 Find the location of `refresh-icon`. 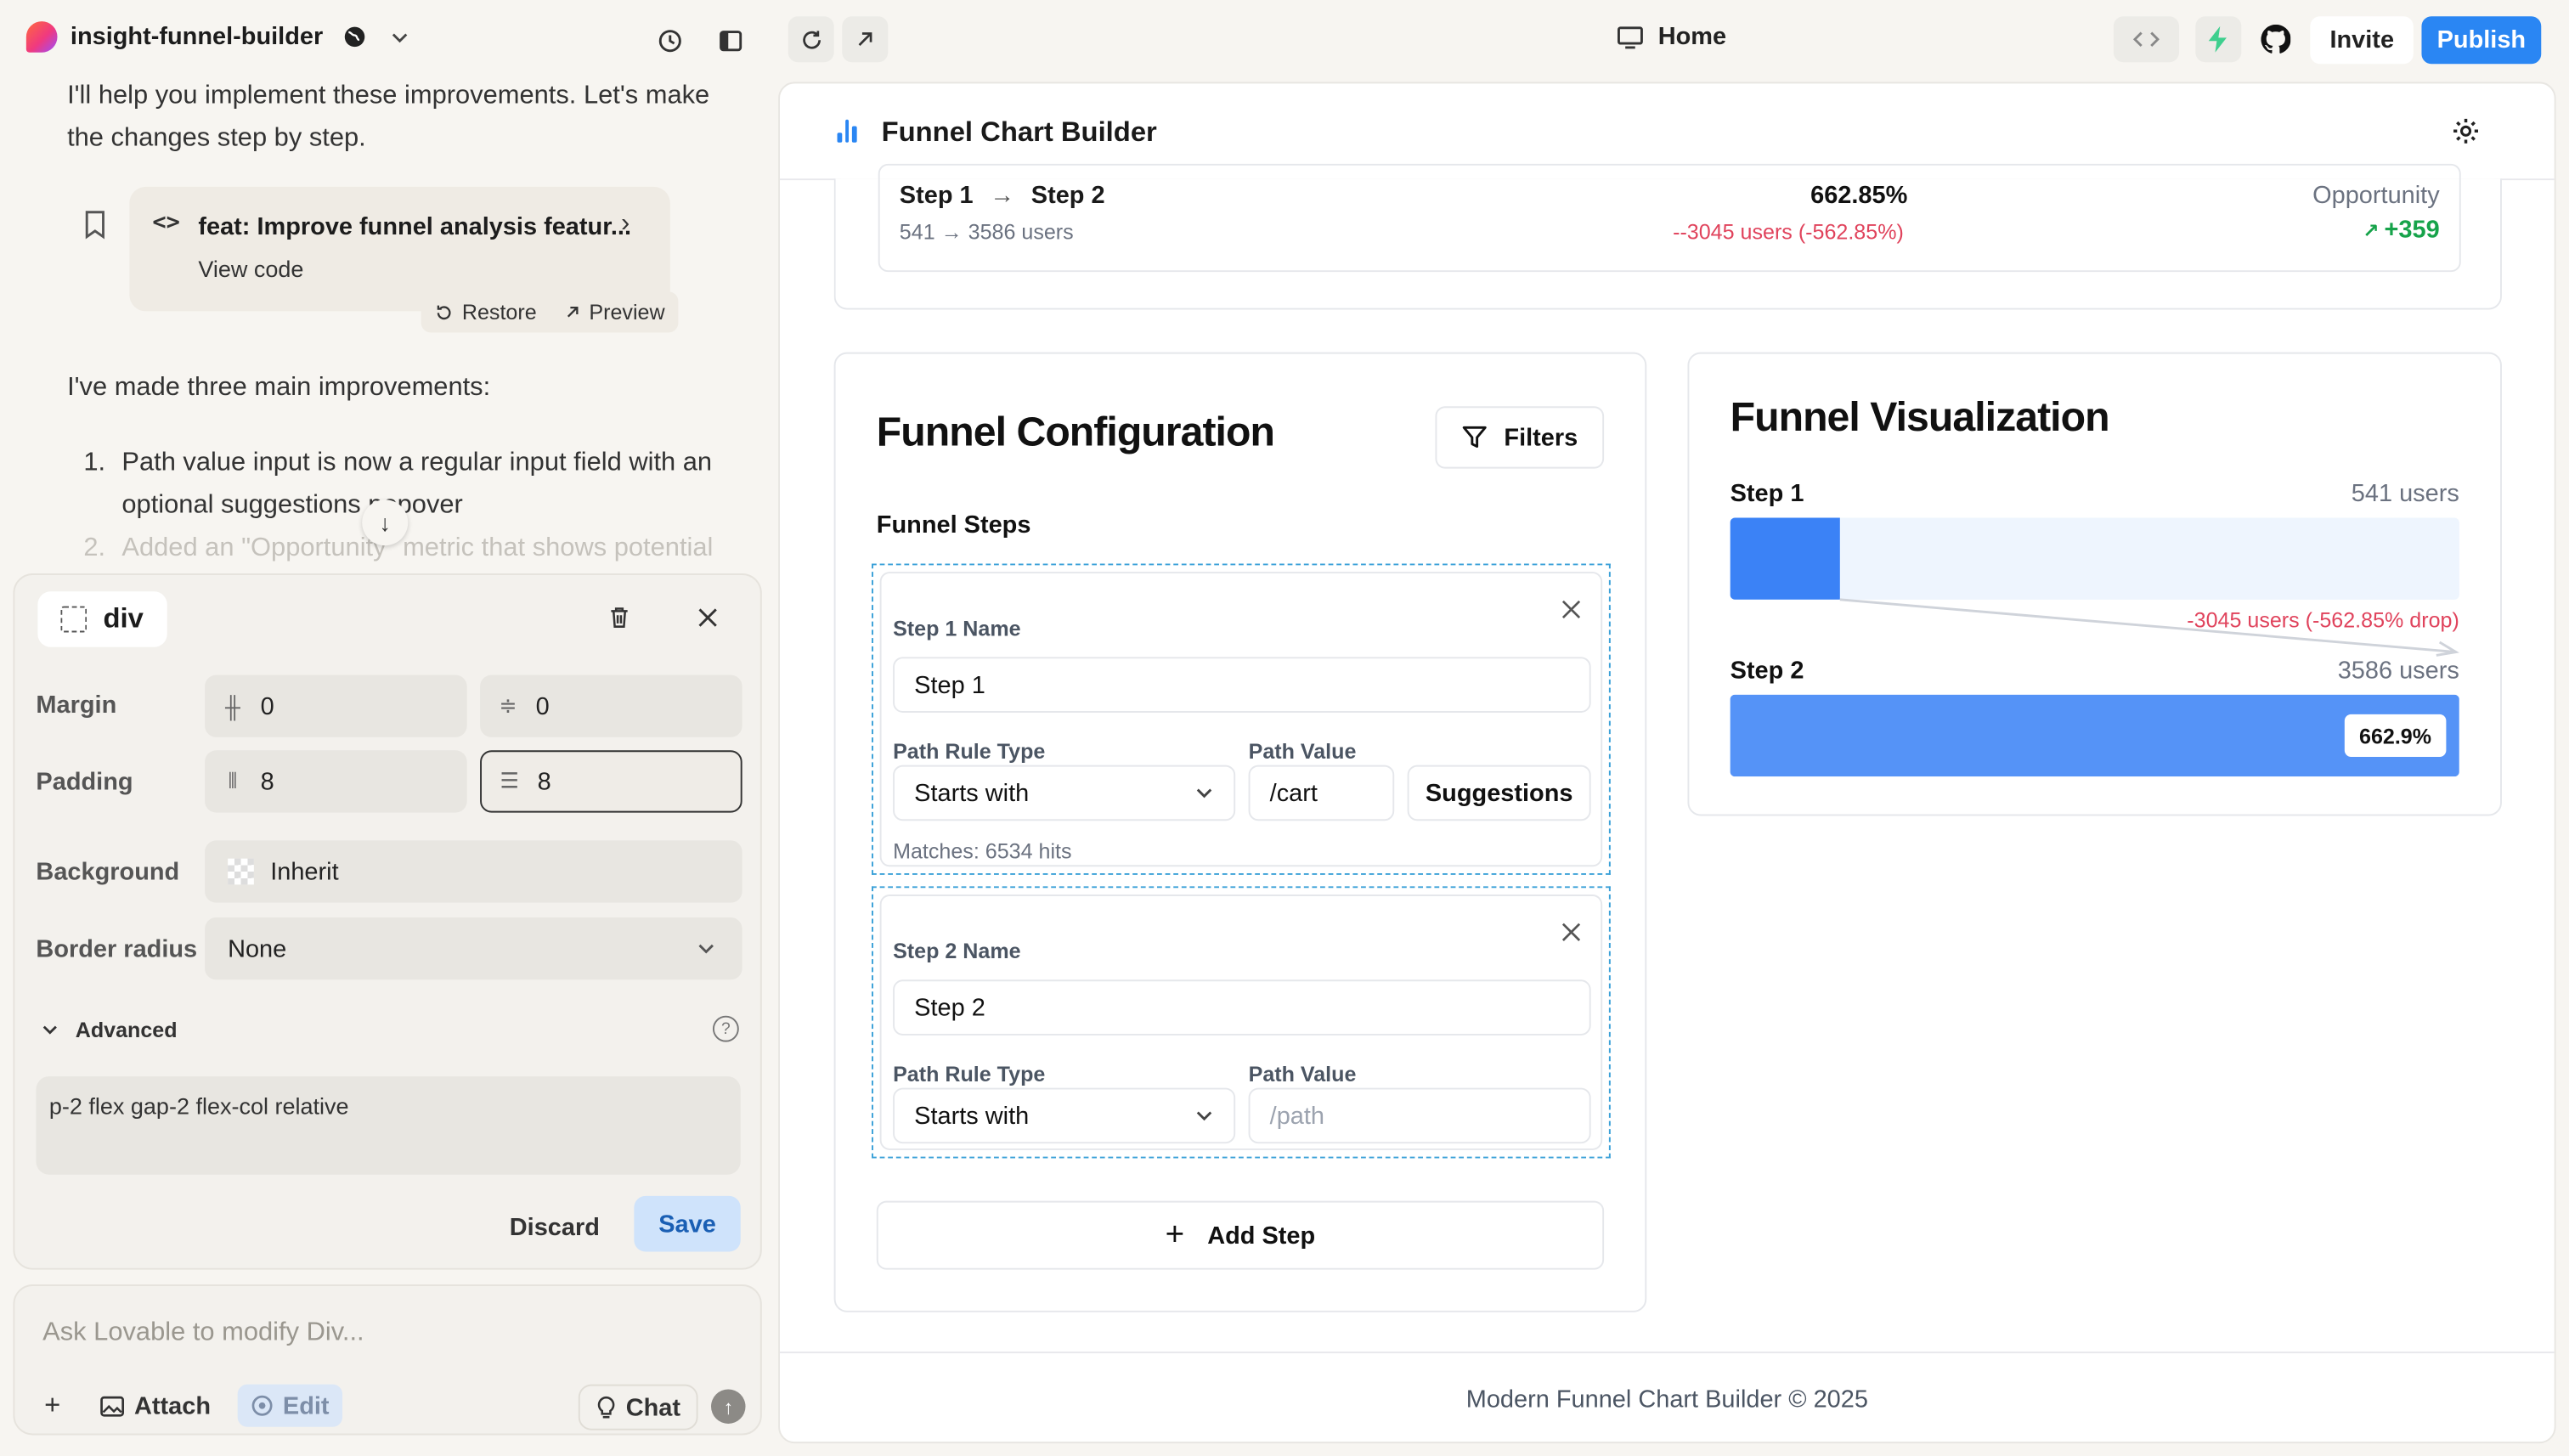

refresh-icon is located at coordinates (811, 40).